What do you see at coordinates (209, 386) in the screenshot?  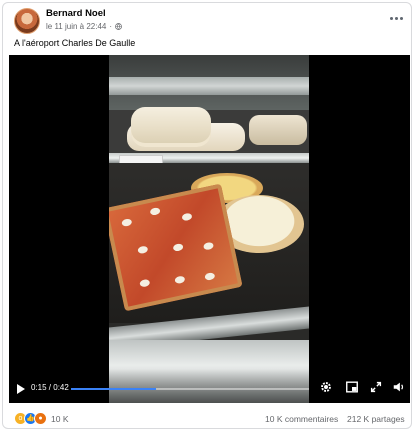 I see `video-controls: 0:15 / 0:42` at bounding box center [209, 386].